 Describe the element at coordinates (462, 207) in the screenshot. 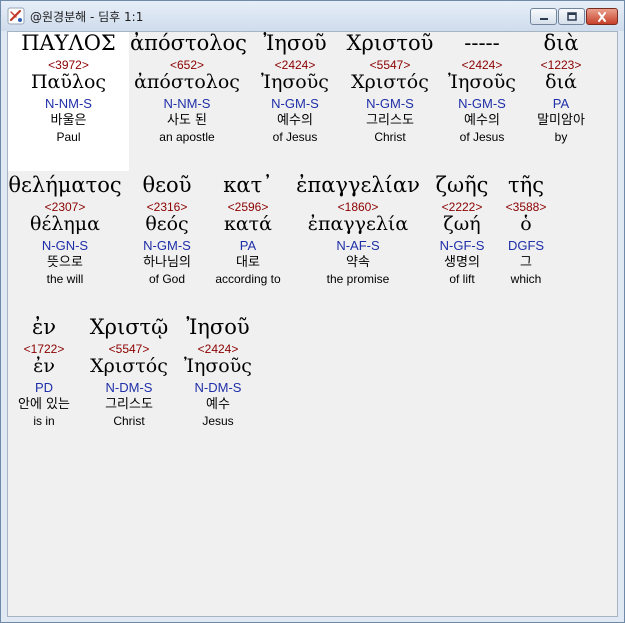

I see `strong-number: <2222>` at that location.